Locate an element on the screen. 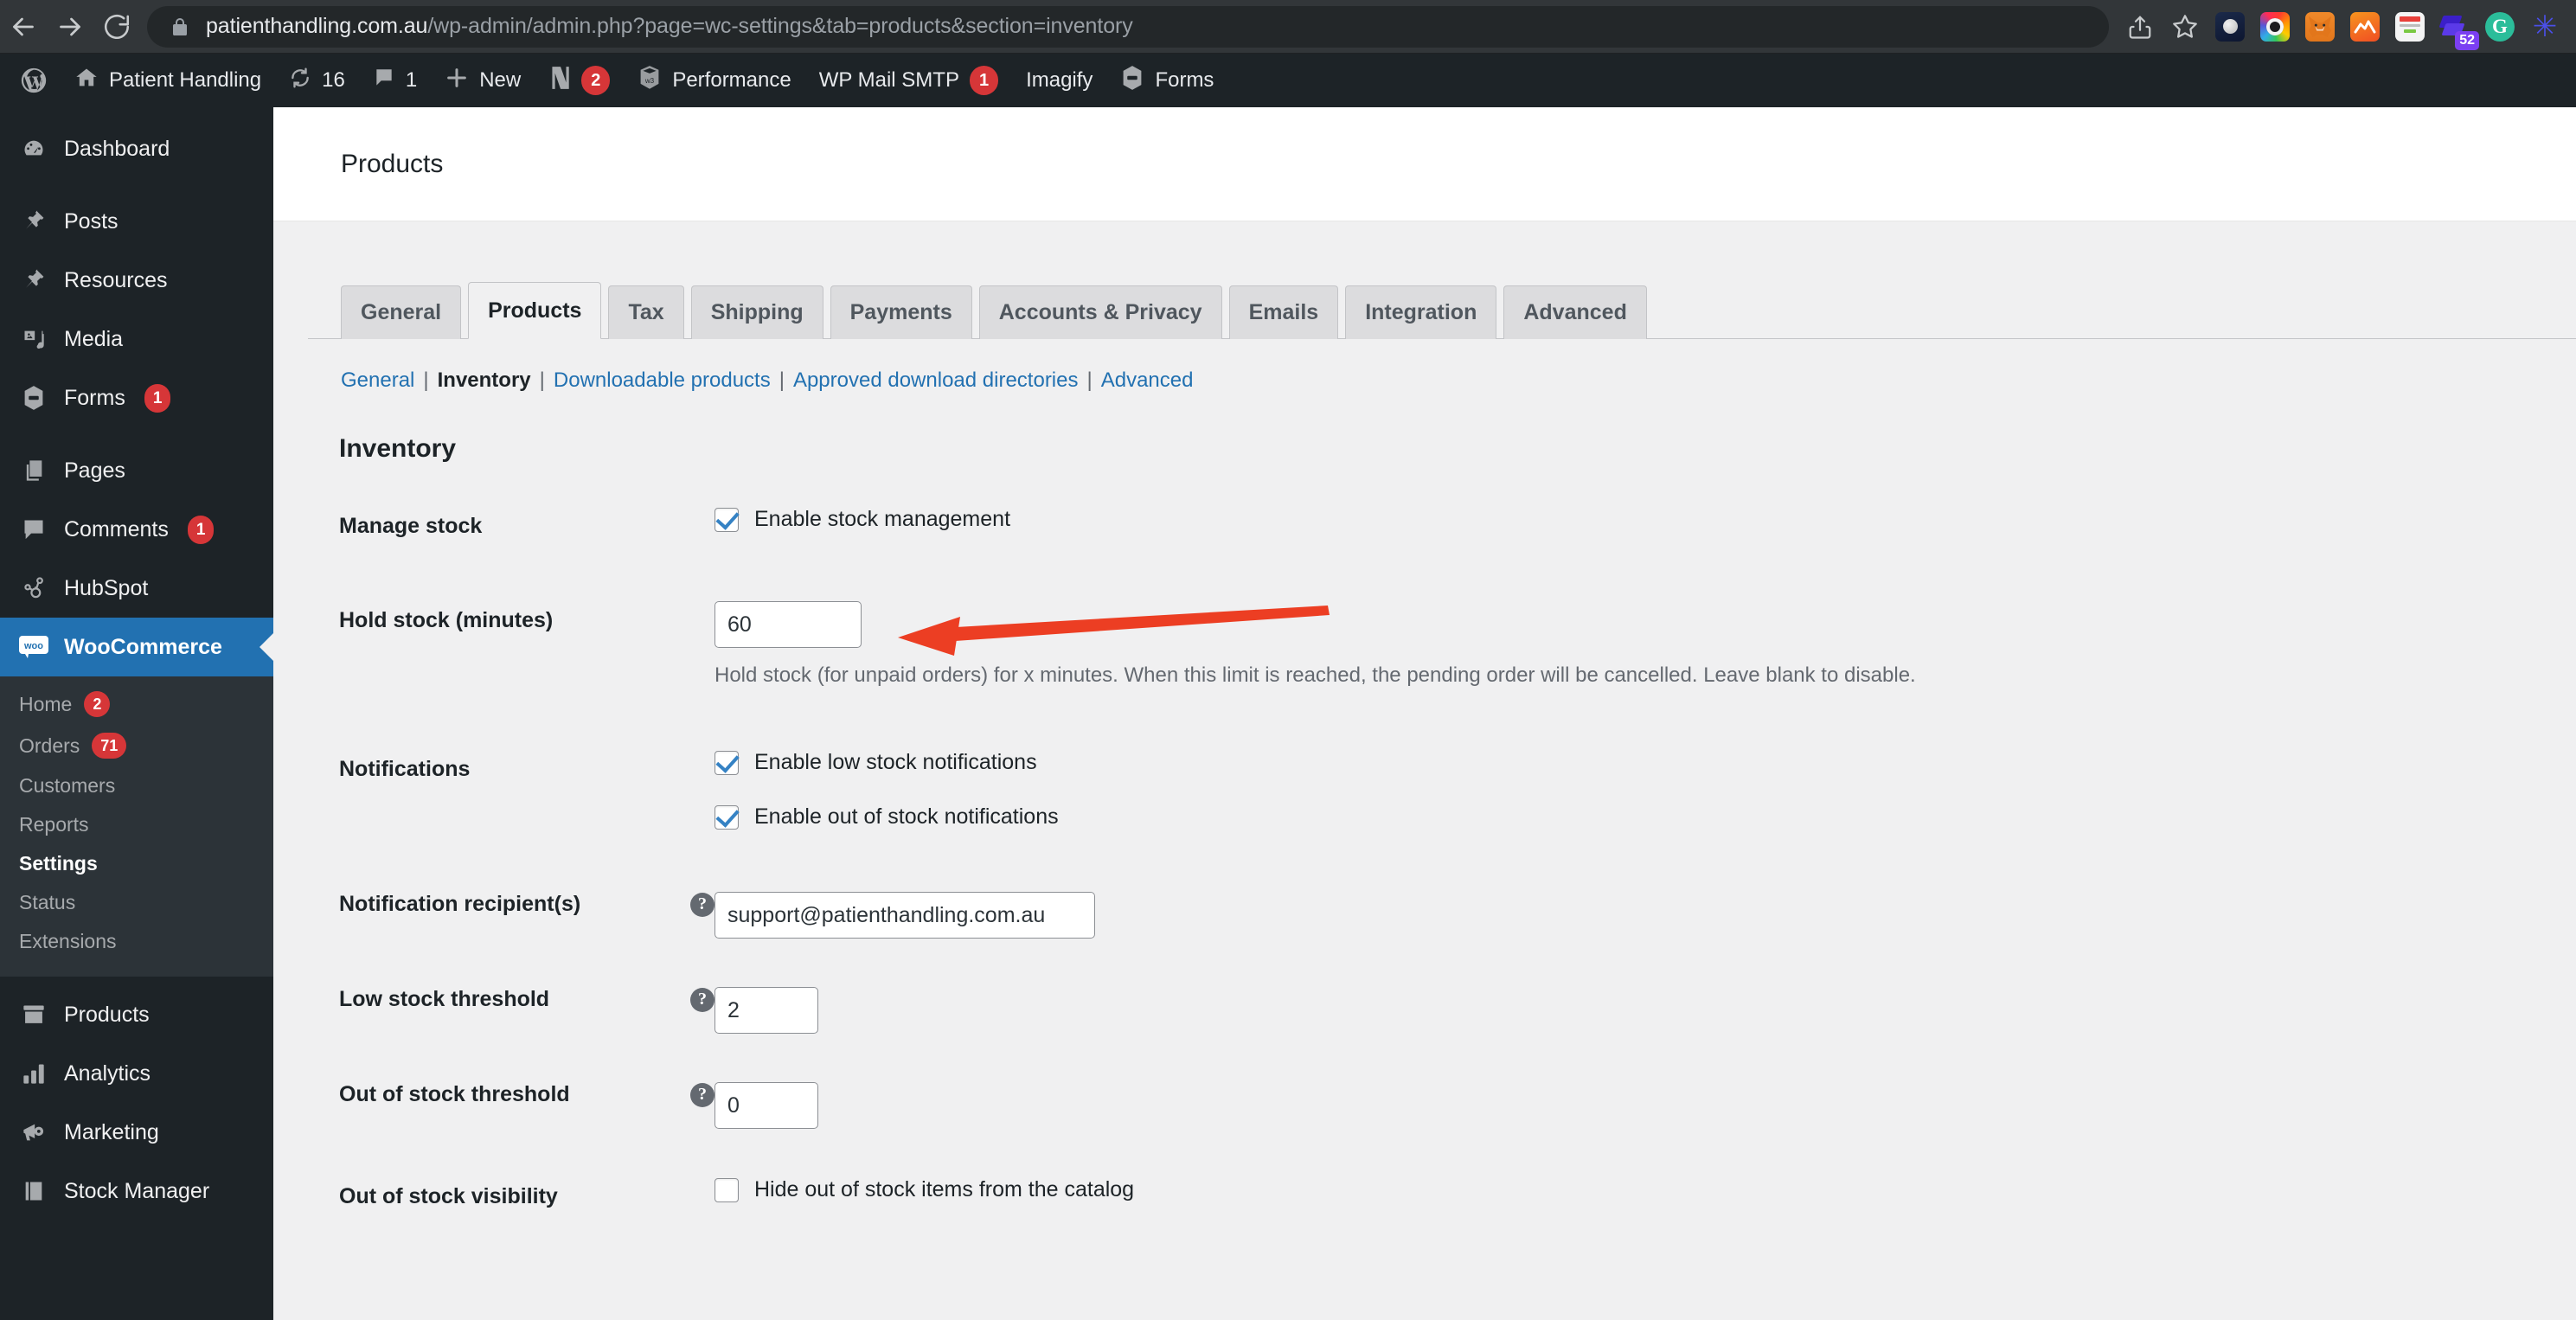  moon-extension-icon is located at coordinates (2230, 26).